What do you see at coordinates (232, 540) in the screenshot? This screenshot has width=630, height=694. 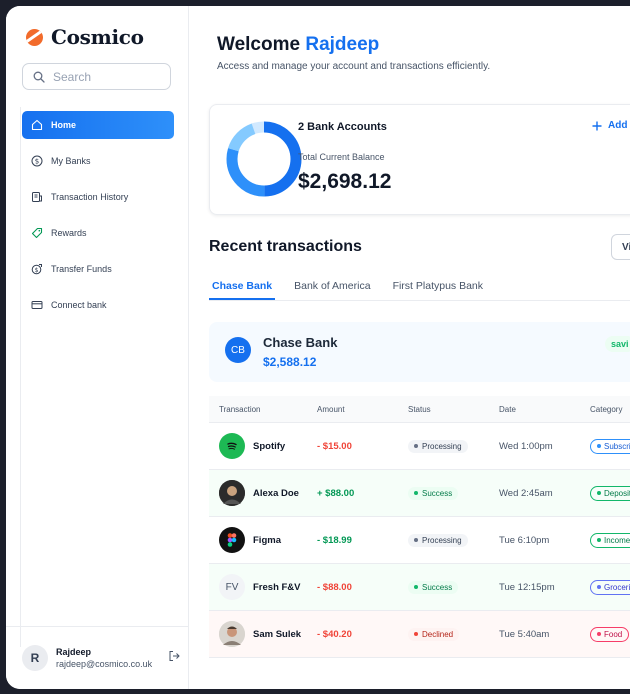 I see `figma-icon` at bounding box center [232, 540].